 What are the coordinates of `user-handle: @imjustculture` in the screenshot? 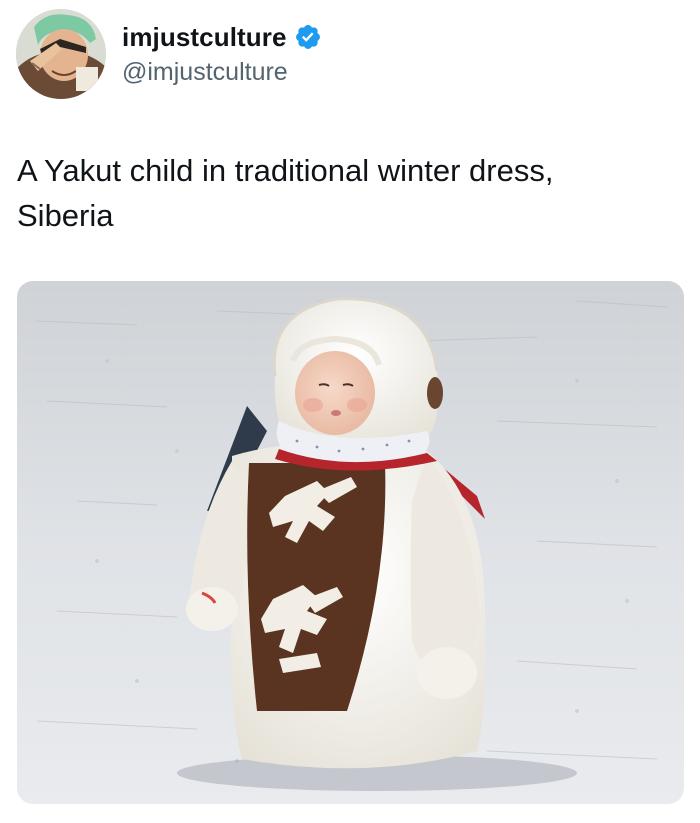 It's located at (222, 72).